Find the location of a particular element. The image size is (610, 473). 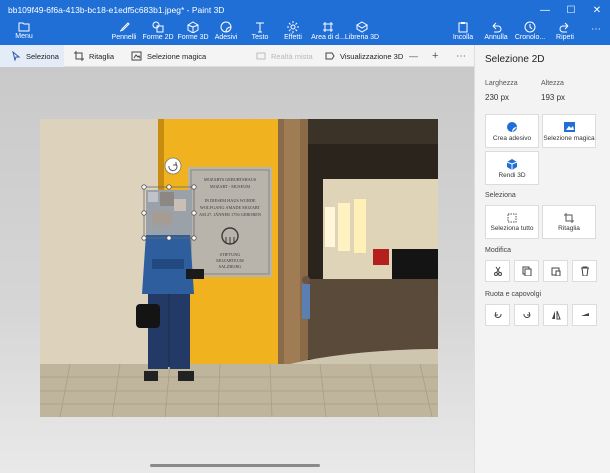

select-tool-button: Seleziona is located at coordinates (32, 56).